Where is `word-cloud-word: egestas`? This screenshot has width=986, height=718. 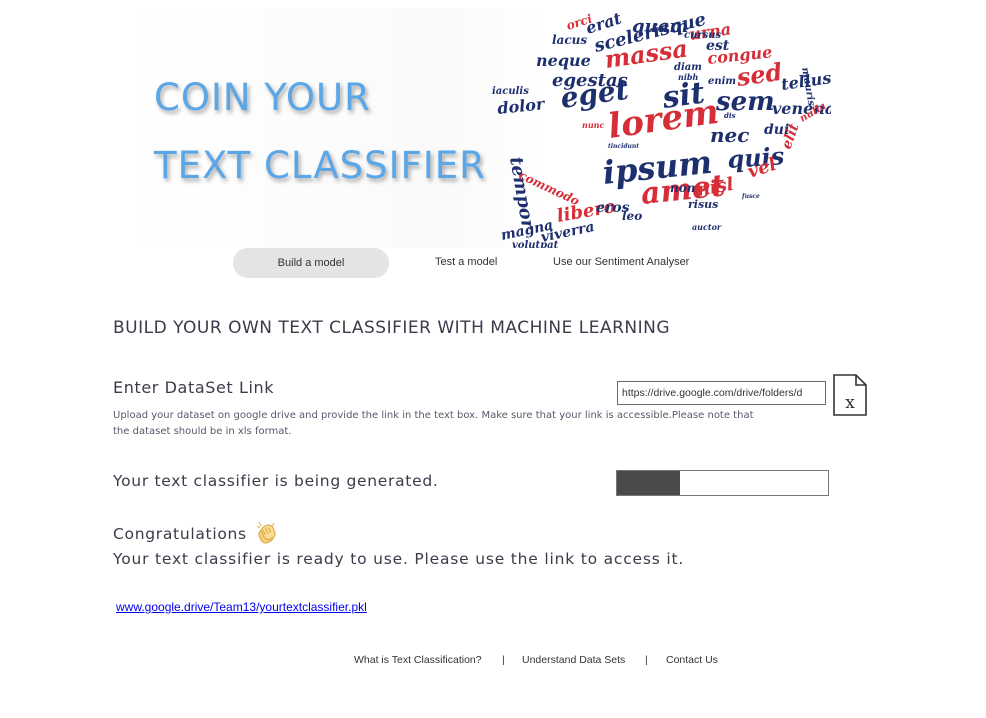
word-cloud-word: egestas is located at coordinates (590, 80).